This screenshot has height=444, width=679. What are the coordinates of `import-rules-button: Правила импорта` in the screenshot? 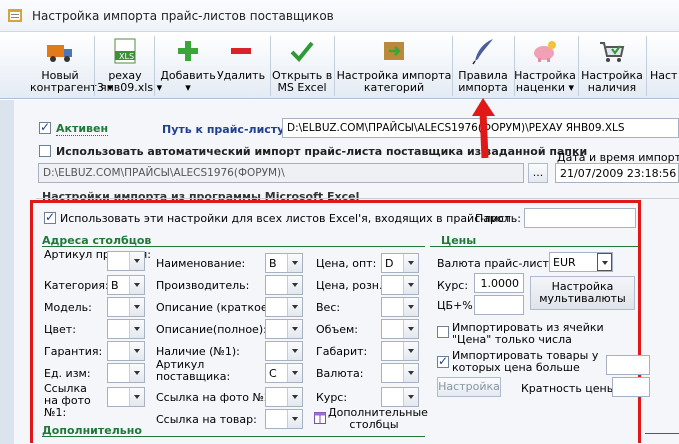 It's located at (483, 66).